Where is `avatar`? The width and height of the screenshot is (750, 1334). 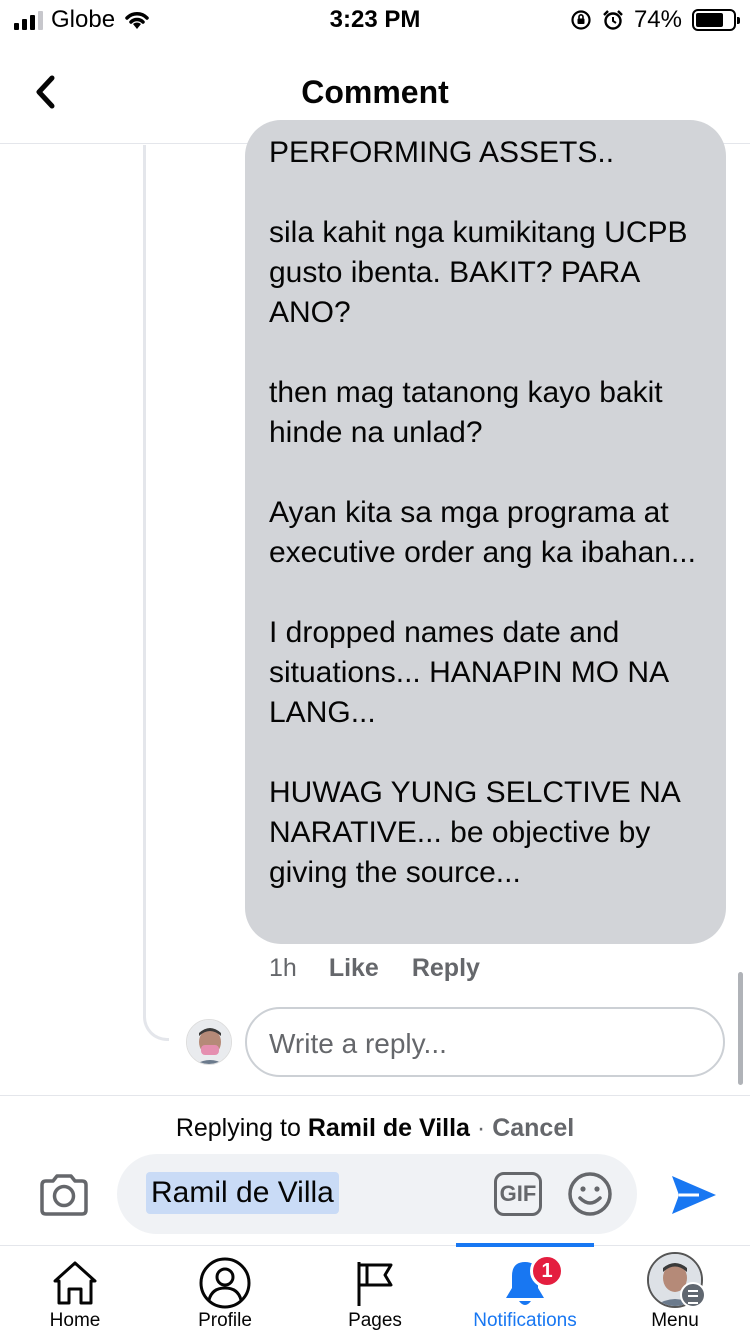 avatar is located at coordinates (209, 1042).